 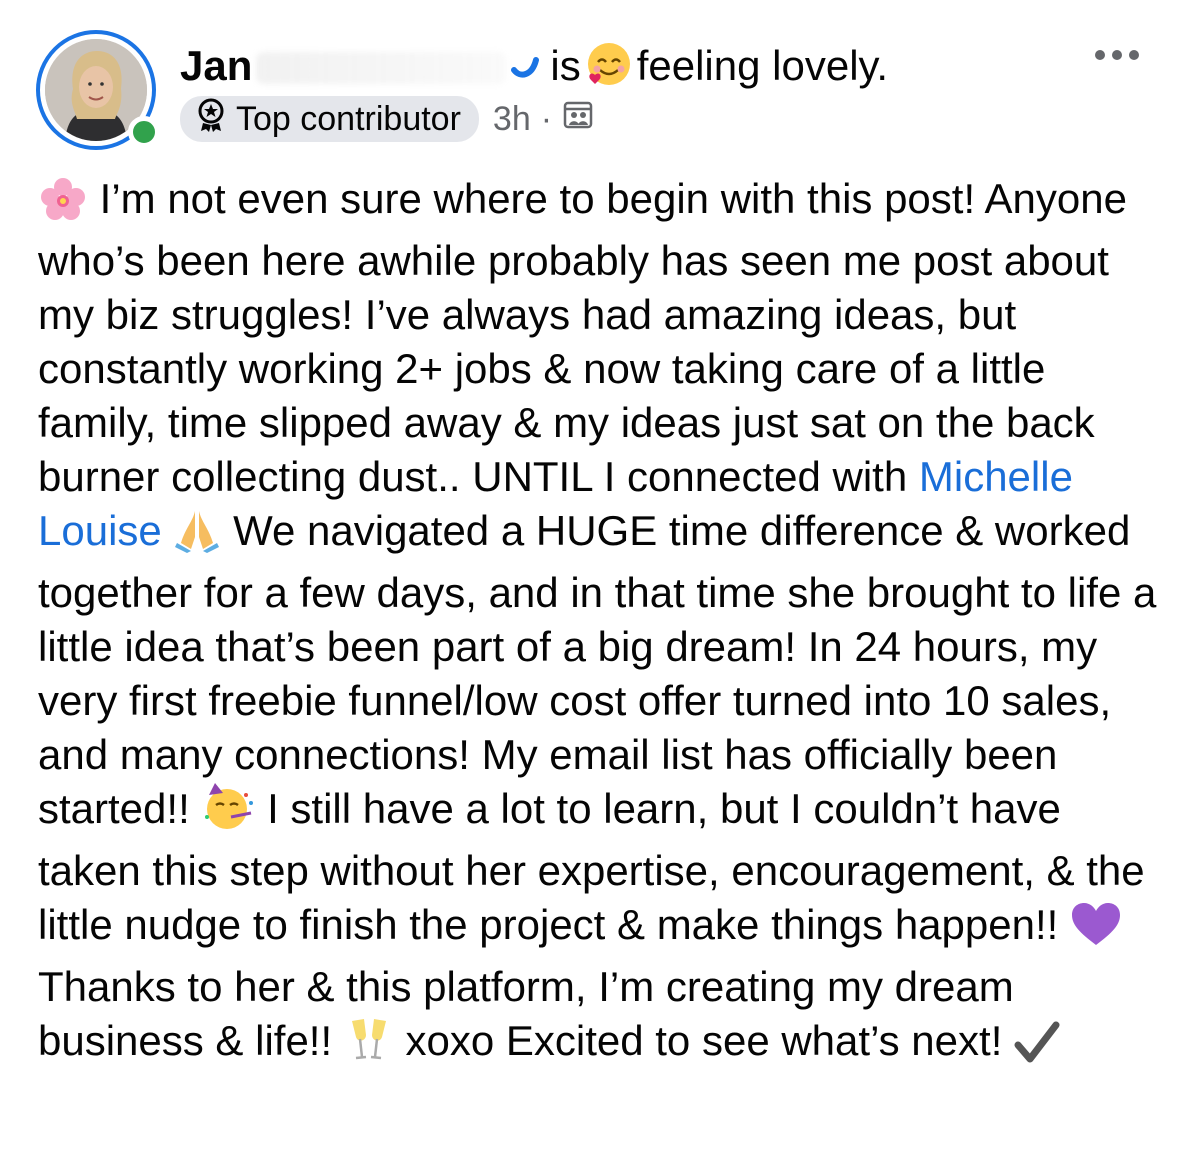 What do you see at coordinates (369, 1045) in the screenshot?
I see `clinking-glasses-icon` at bounding box center [369, 1045].